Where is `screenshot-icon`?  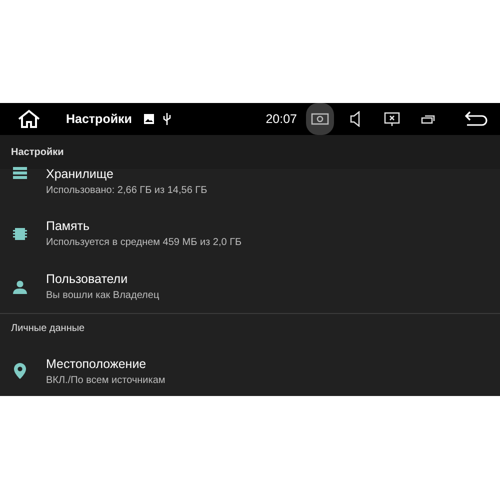
screenshot-icon is located at coordinates (320, 119).